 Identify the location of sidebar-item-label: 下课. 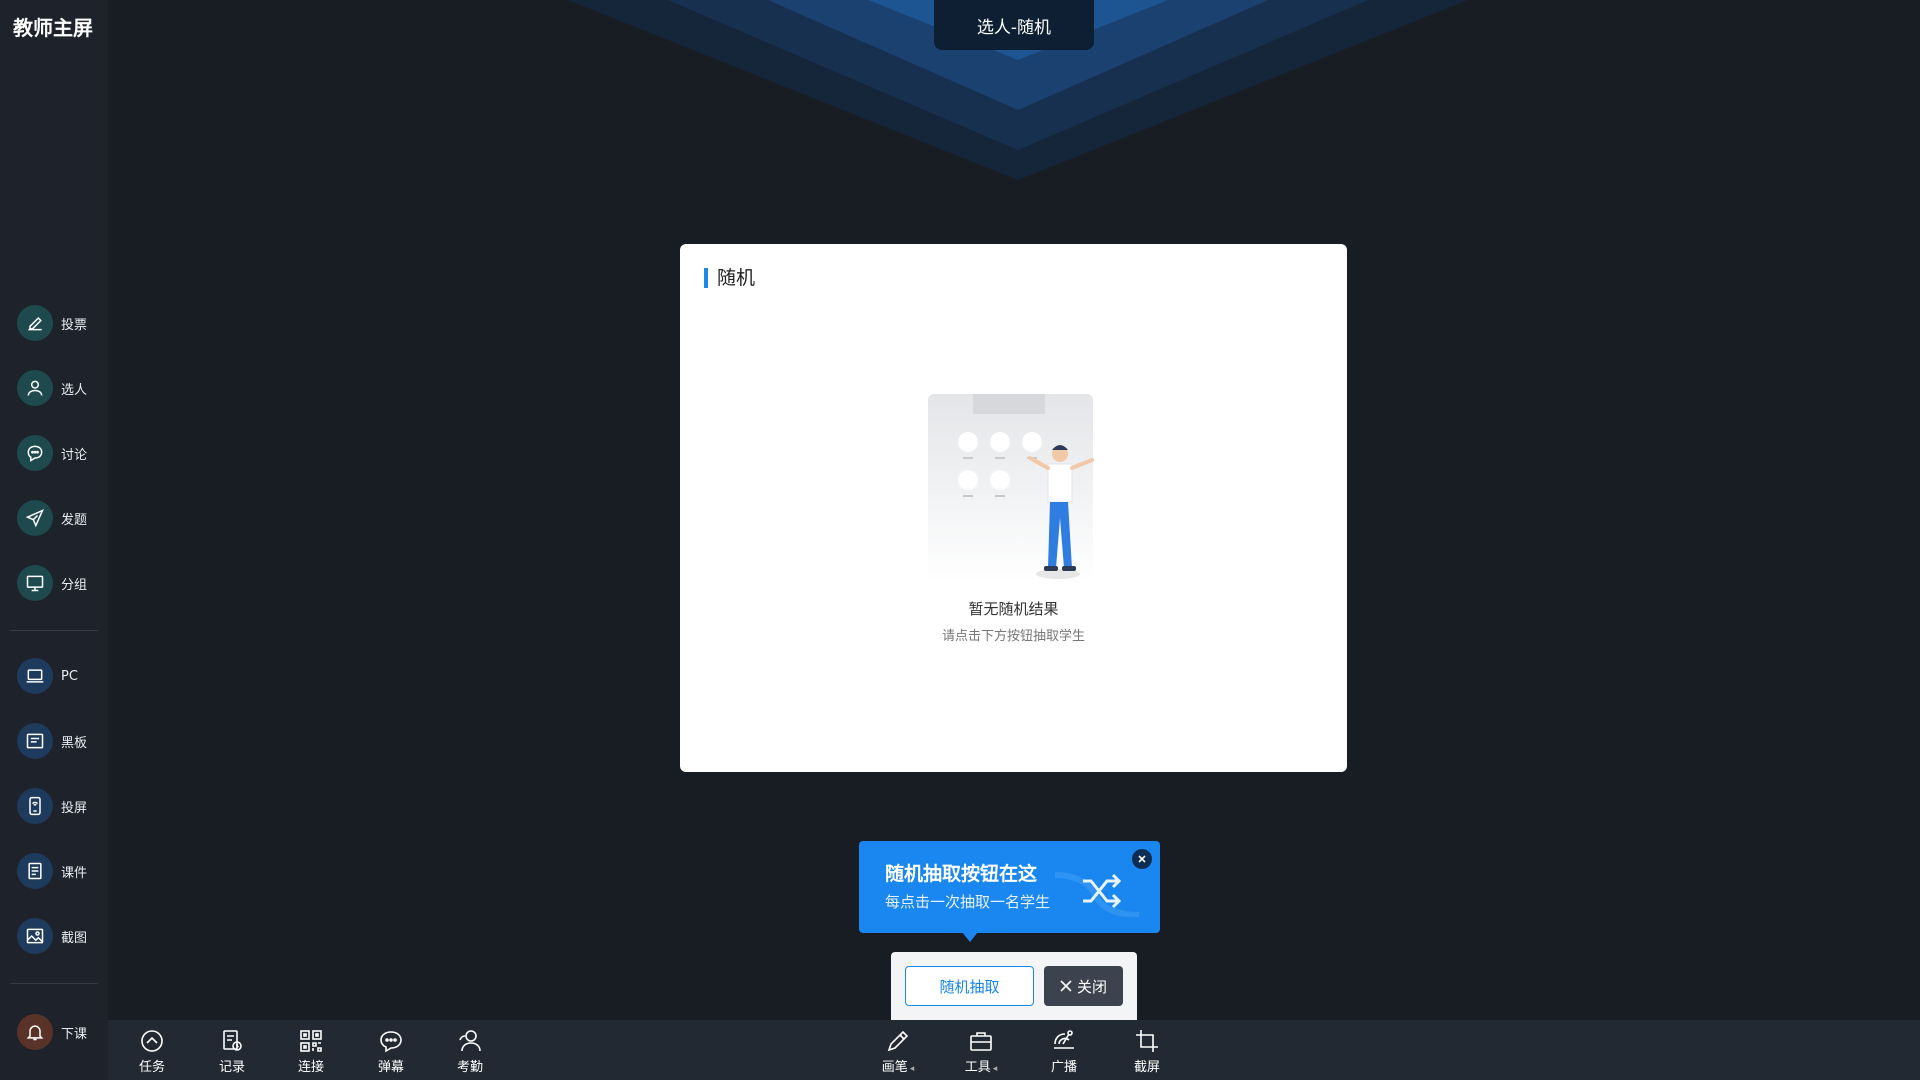
(74, 1034).